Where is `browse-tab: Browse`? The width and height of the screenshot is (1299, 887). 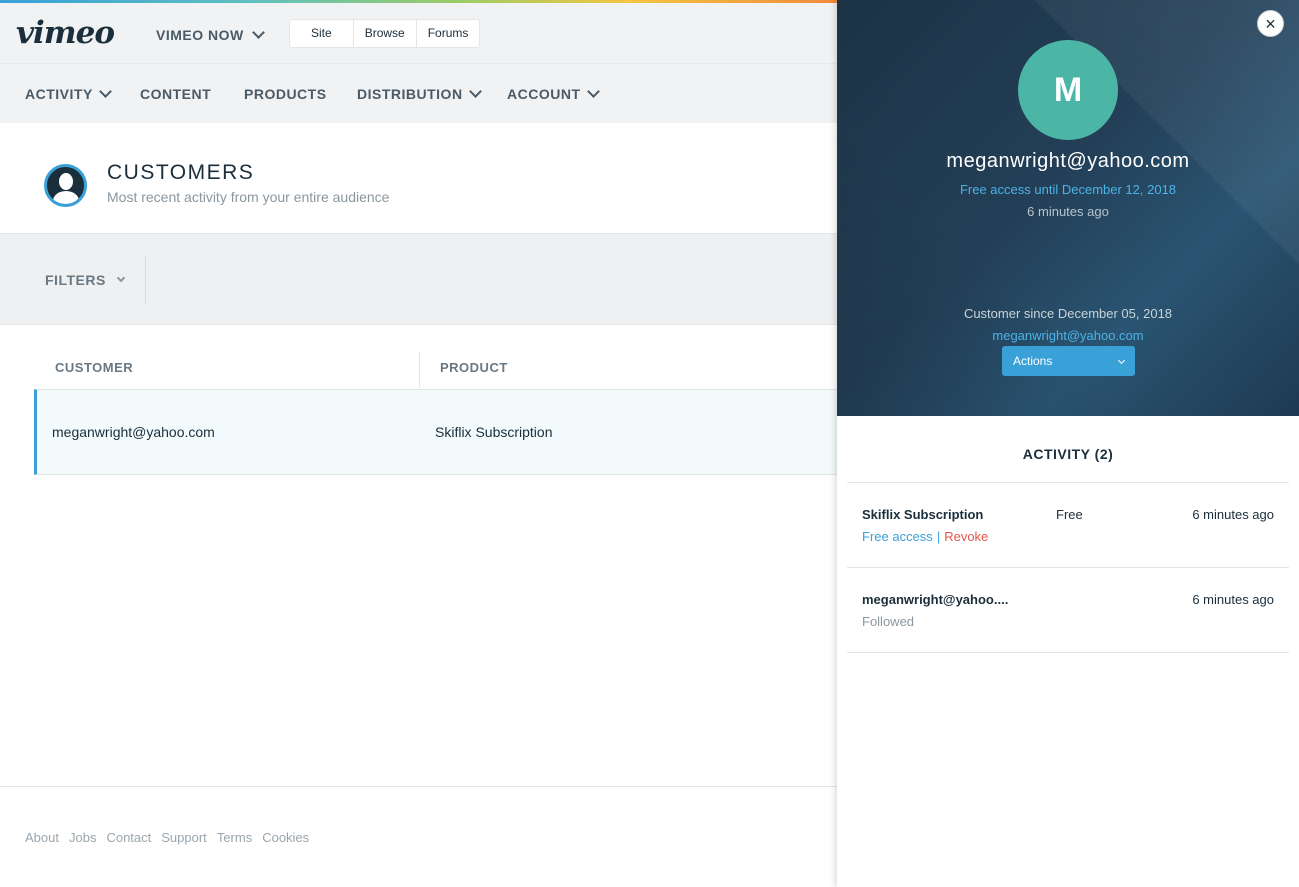 browse-tab: Browse is located at coordinates (385, 33).